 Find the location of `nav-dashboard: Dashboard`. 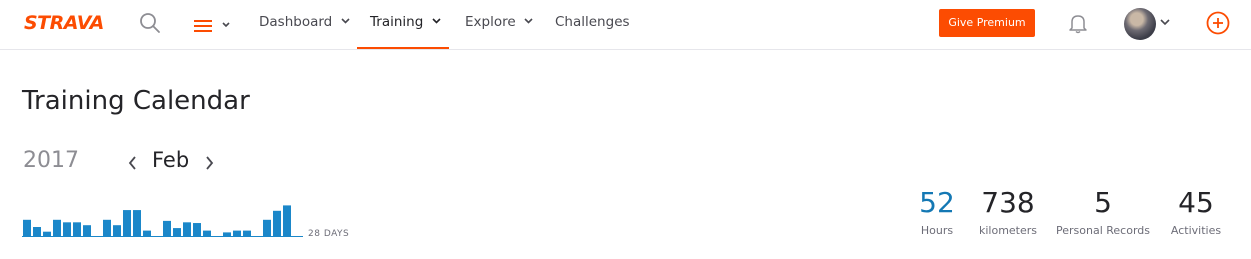

nav-dashboard: Dashboard is located at coordinates (304, 24).